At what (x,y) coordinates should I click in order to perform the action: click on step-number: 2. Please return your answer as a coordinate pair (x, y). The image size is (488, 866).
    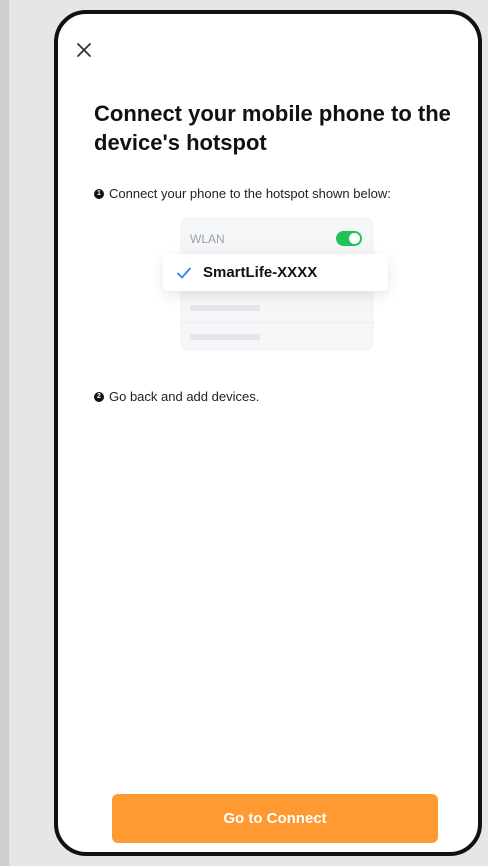
    Looking at the image, I should click on (99, 396).